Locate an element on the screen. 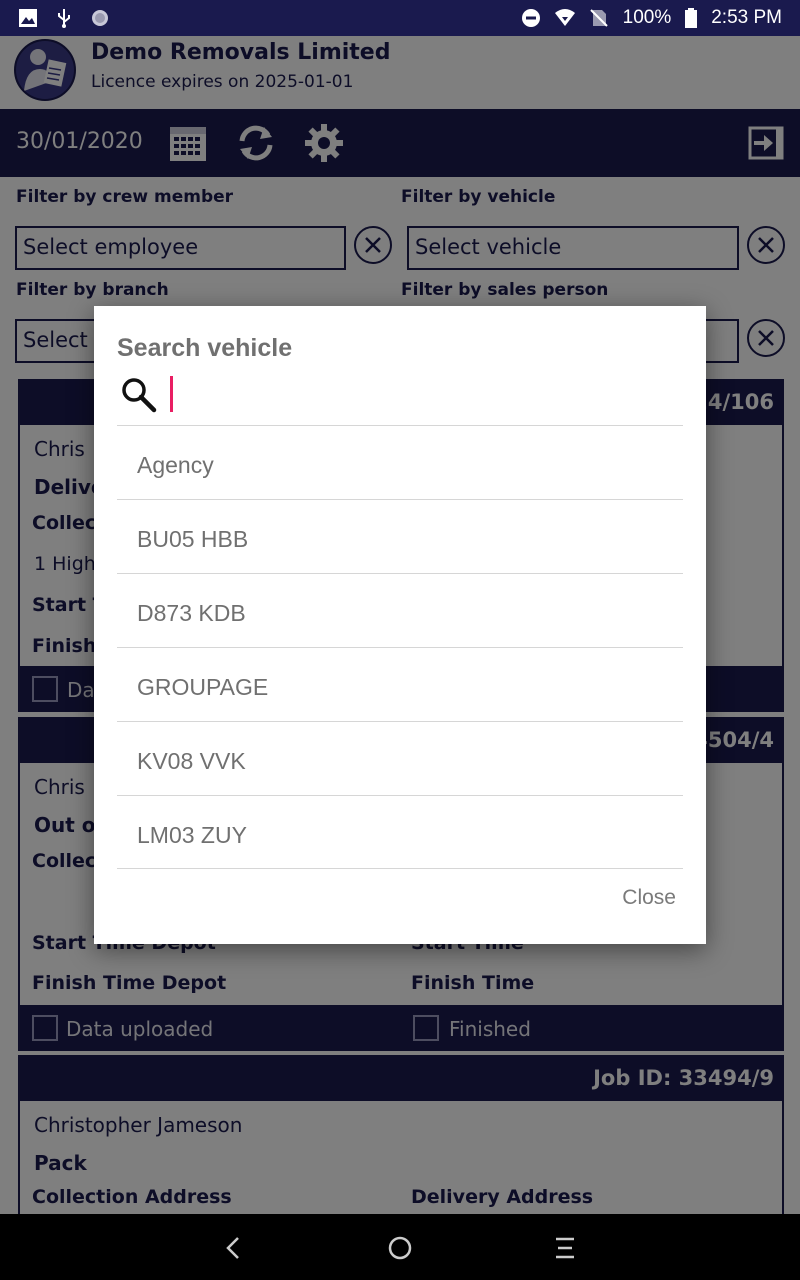 This screenshot has height=1280, width=800. vehicle-option: Agency is located at coordinates (400, 462).